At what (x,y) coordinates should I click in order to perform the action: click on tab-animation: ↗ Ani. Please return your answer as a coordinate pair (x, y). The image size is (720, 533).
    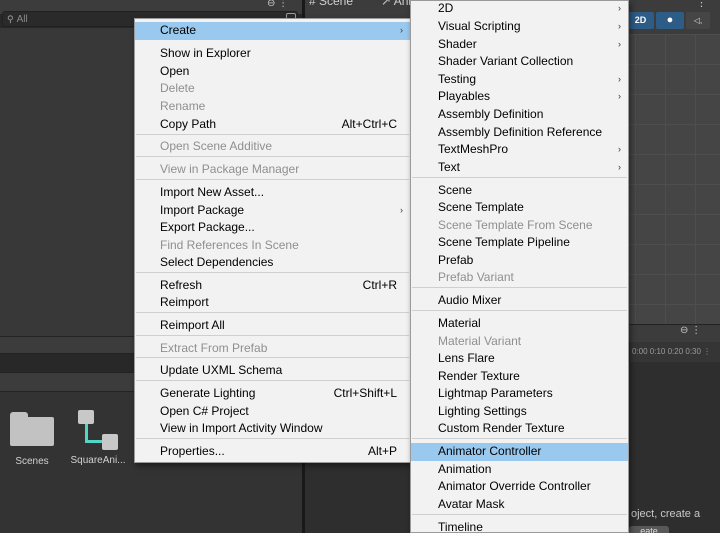
    Looking at the image, I should click on (396, 4).